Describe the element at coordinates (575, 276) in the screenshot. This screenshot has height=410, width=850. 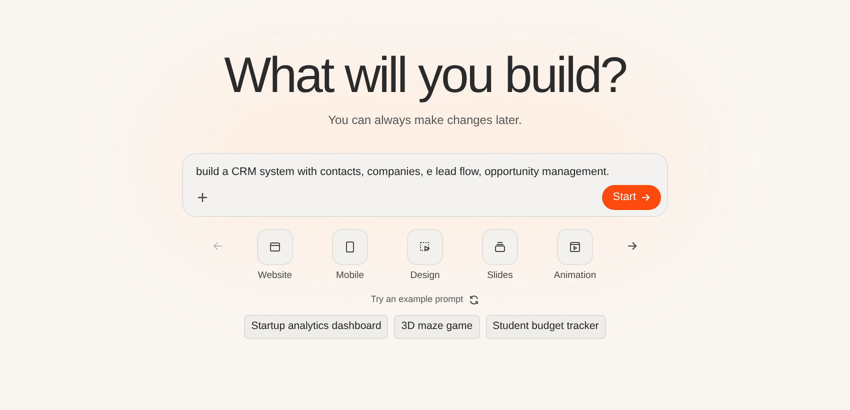
I see `category-label: Animation` at that location.